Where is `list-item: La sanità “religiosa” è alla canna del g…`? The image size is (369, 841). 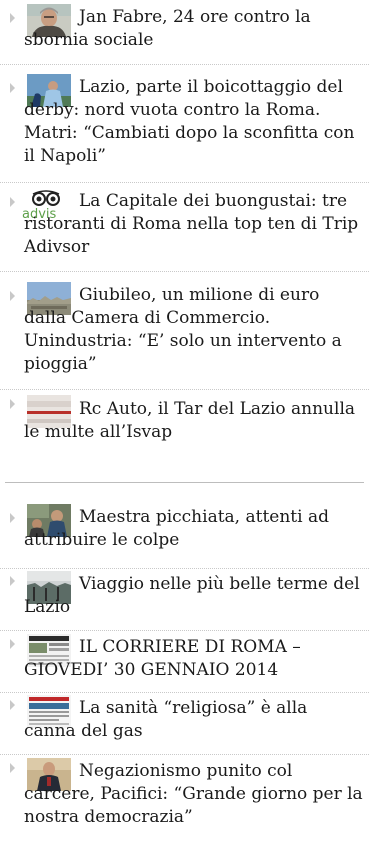 list-item: La sanità “religiosa” è alla canna del g… is located at coordinates (184, 723).